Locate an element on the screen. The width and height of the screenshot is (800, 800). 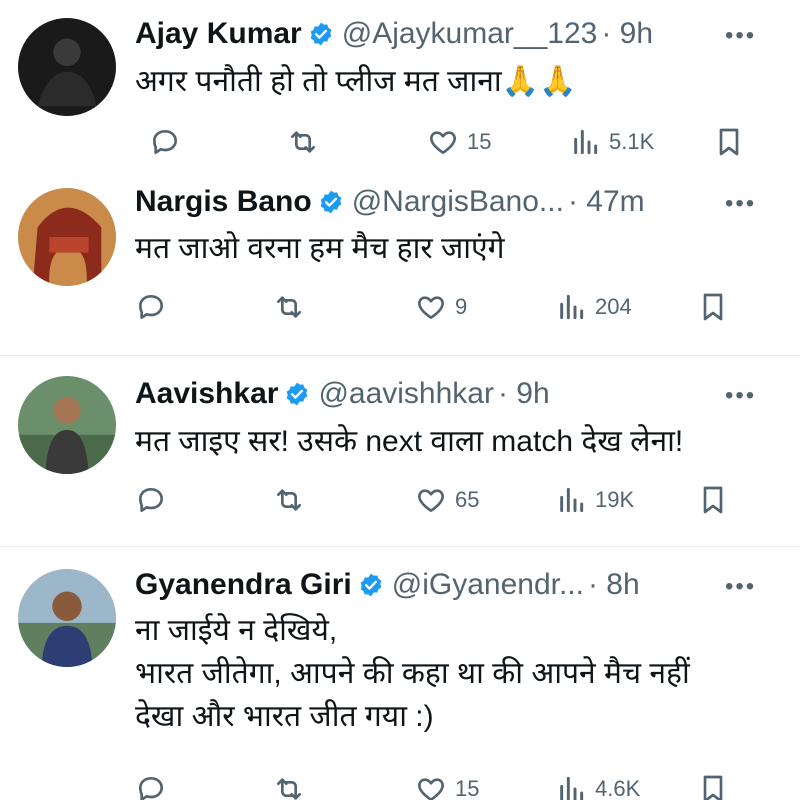
handle: @Ajaykumar__123 is located at coordinates (470, 34).